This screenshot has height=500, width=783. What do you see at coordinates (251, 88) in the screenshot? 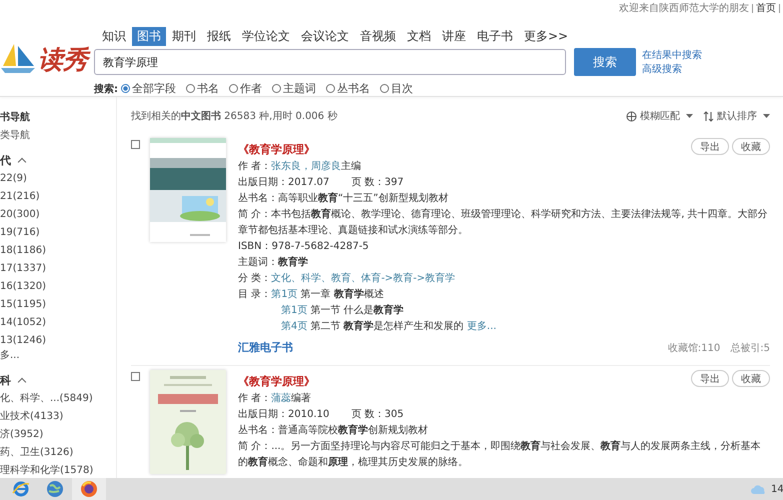
I see `radio-label: 作者` at bounding box center [251, 88].